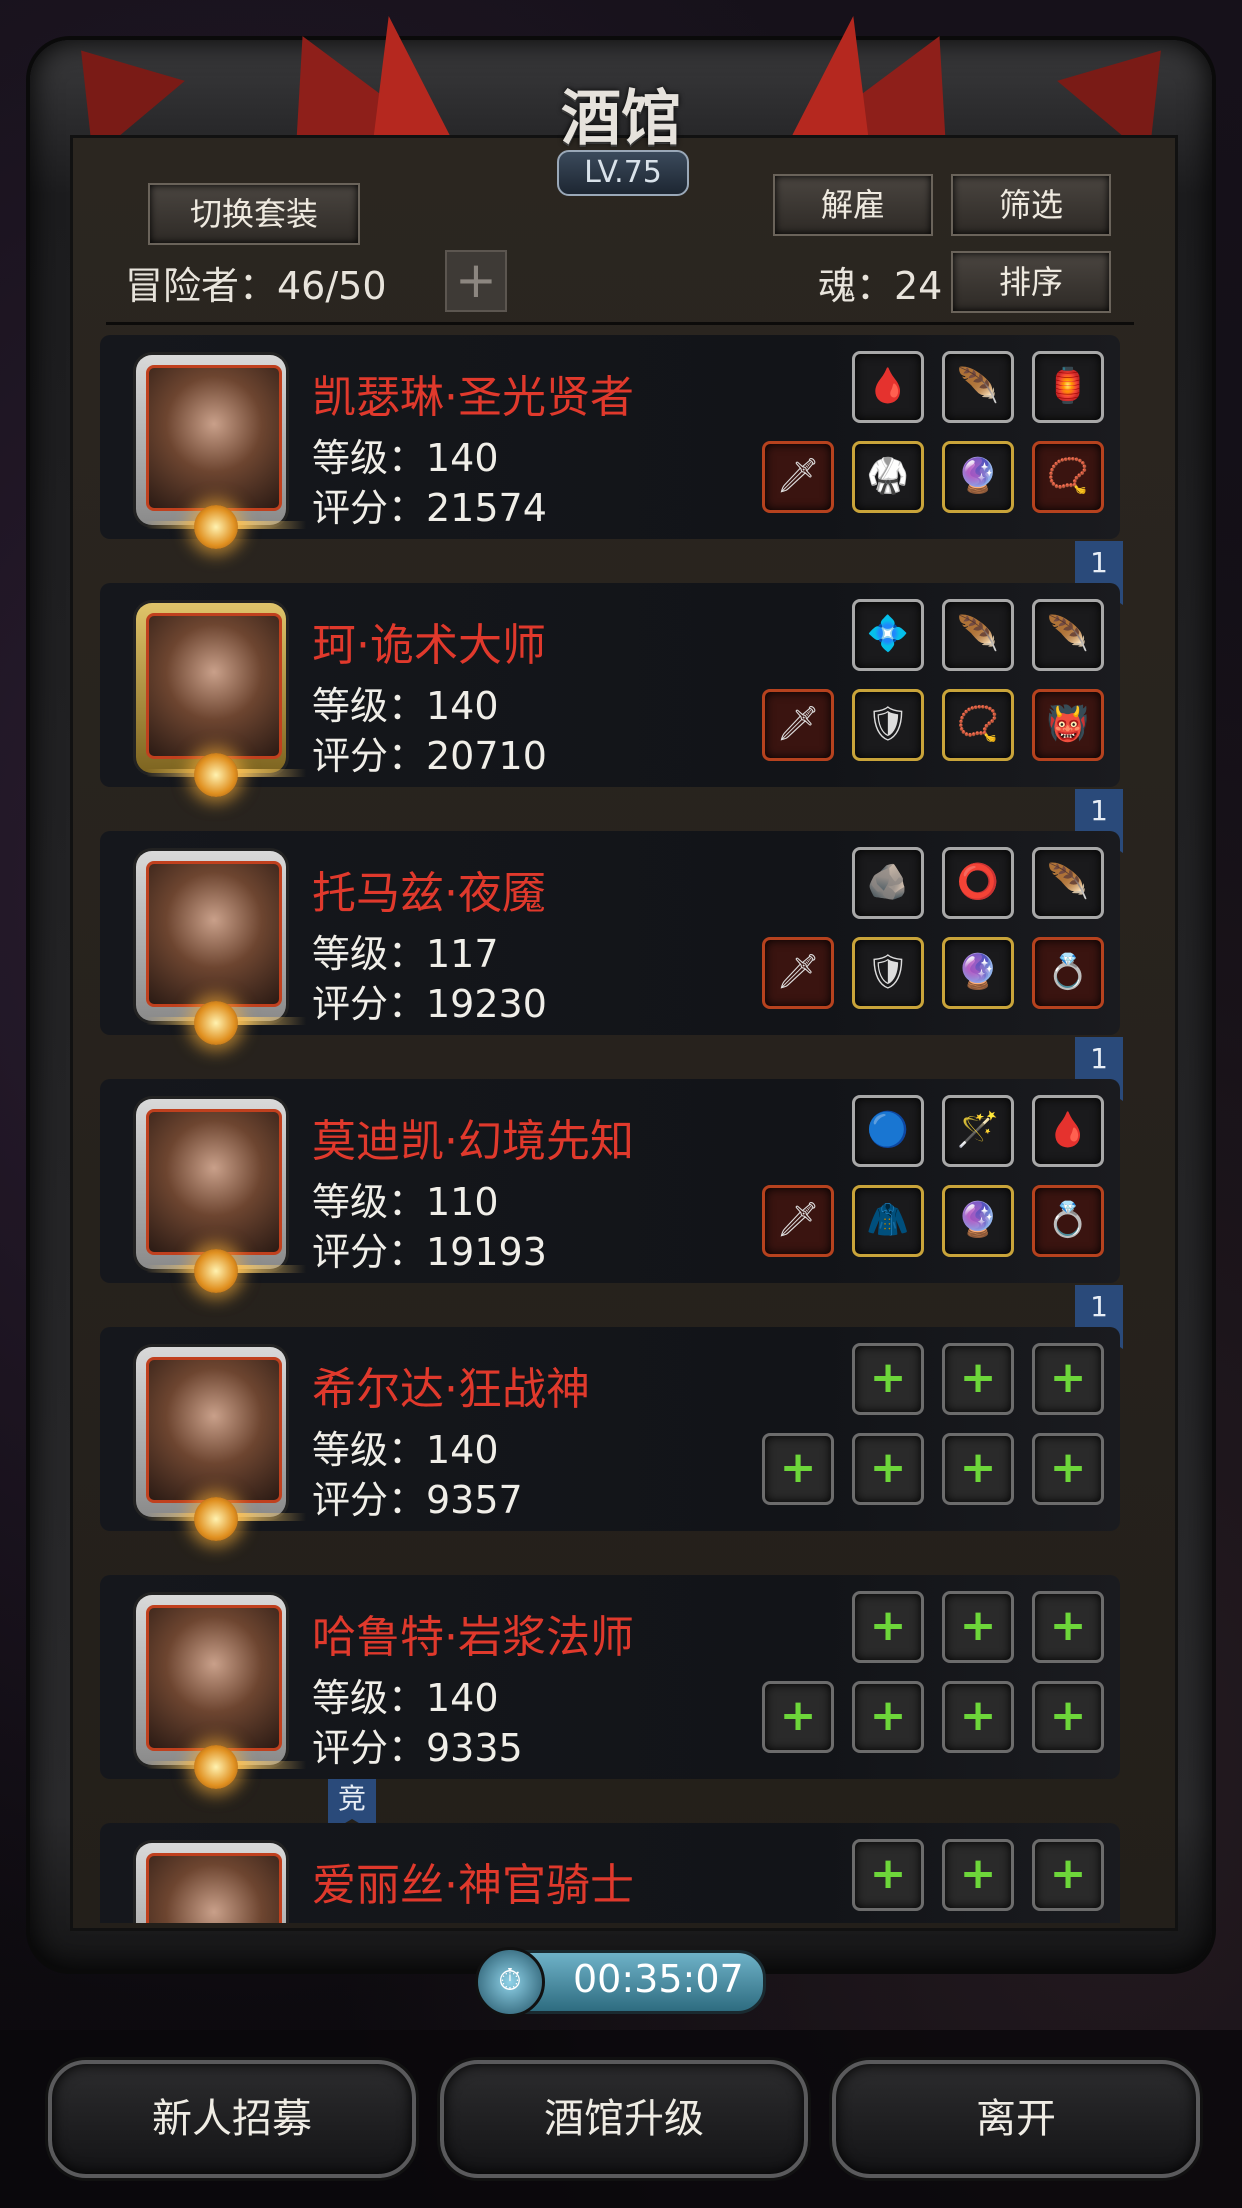  I want to click on hero-name: 凯瑟琳·圣光贤者, so click(473, 397).